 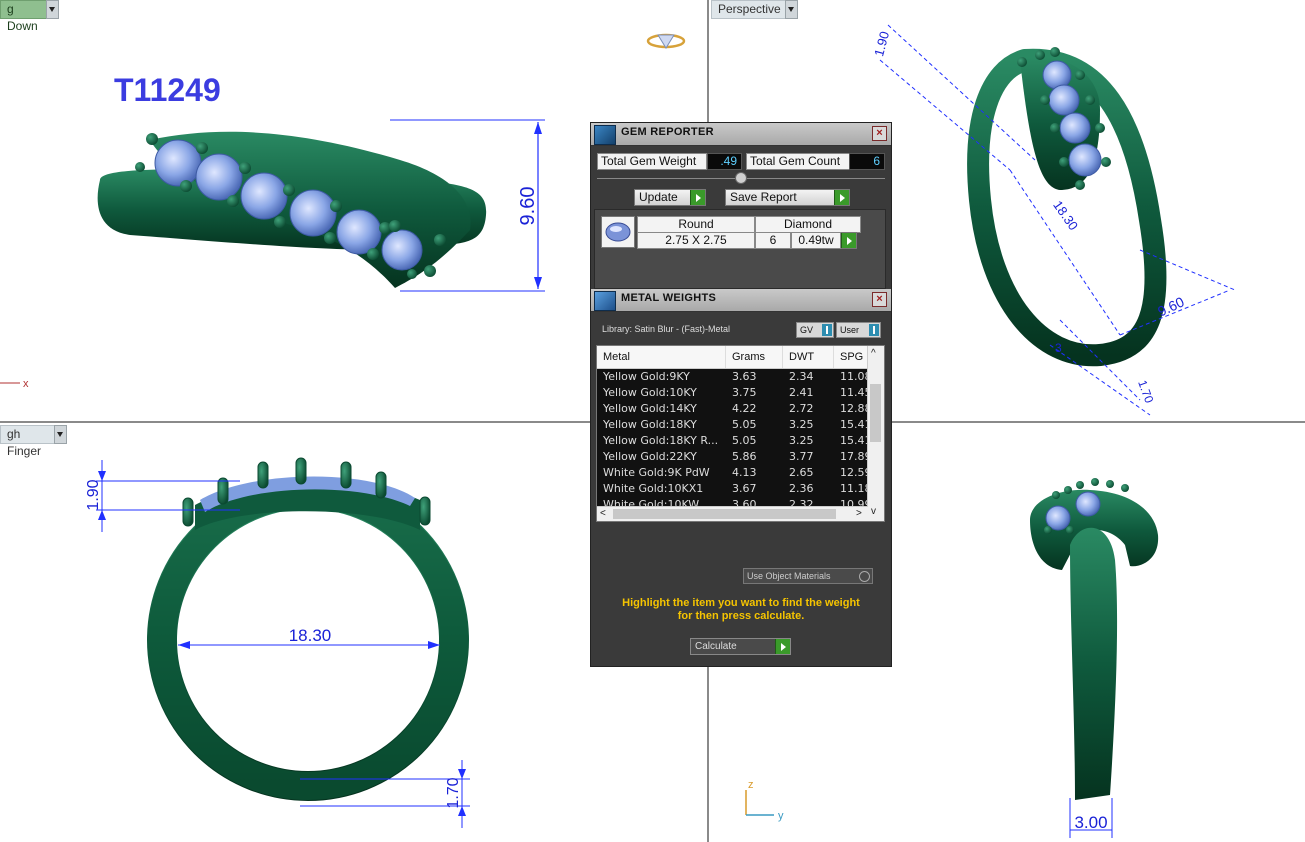 I want to click on scroll-up-icon: ^, so click(x=873, y=354).